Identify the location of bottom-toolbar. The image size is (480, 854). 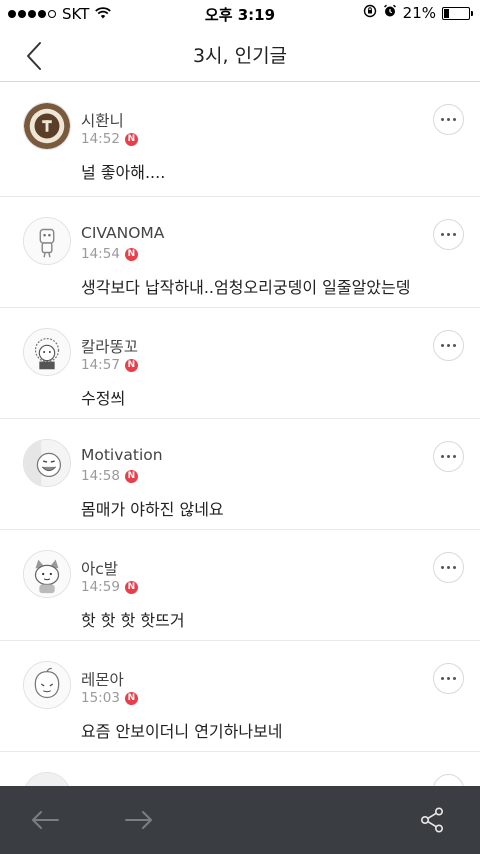
(240, 820).